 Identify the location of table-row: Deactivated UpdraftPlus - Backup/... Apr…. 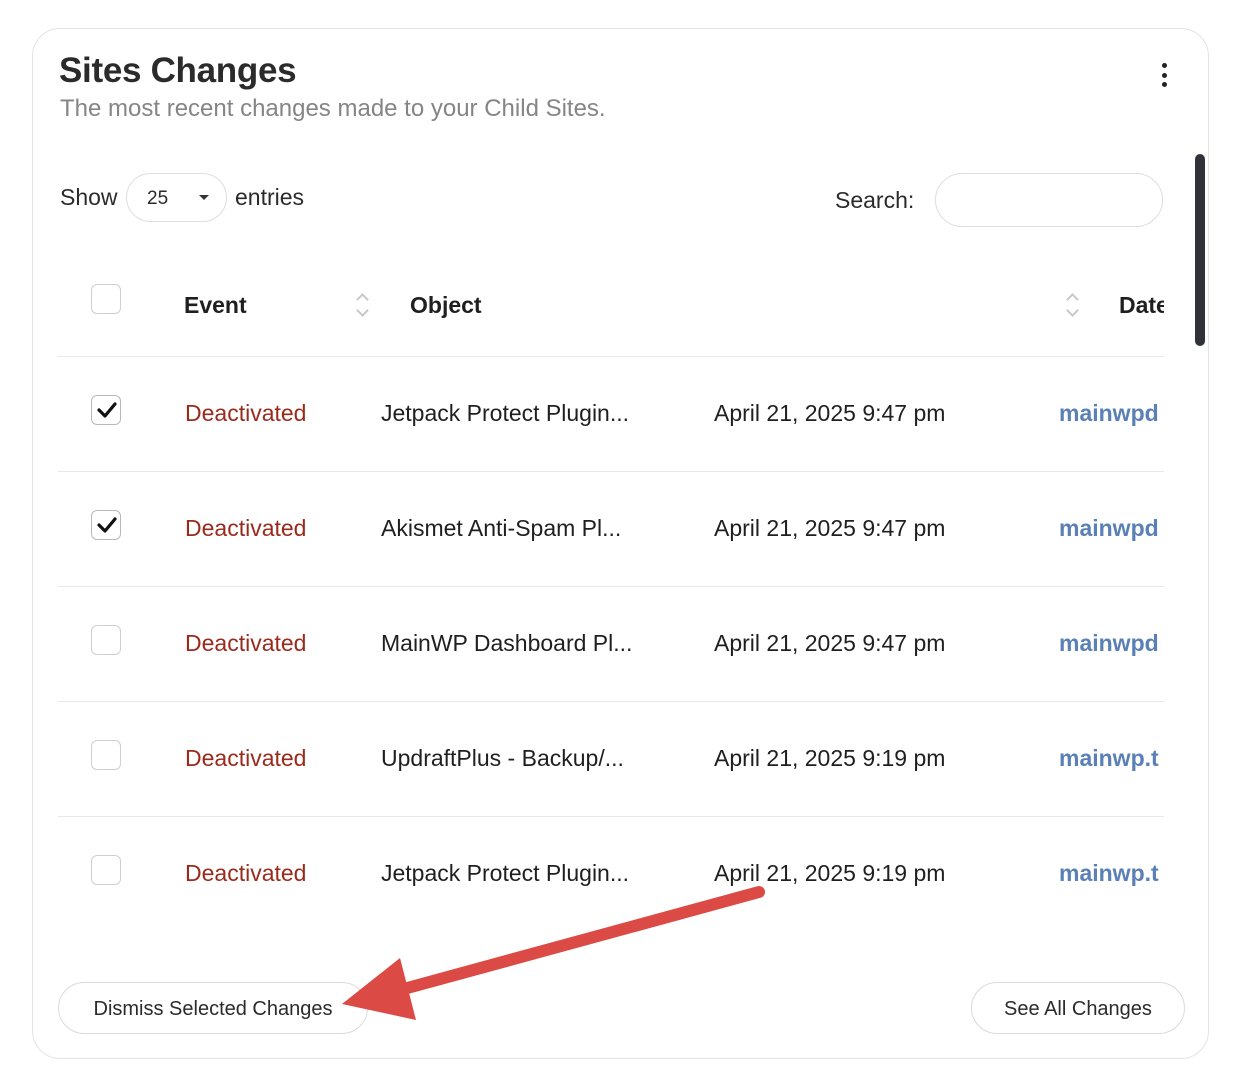
(611, 759).